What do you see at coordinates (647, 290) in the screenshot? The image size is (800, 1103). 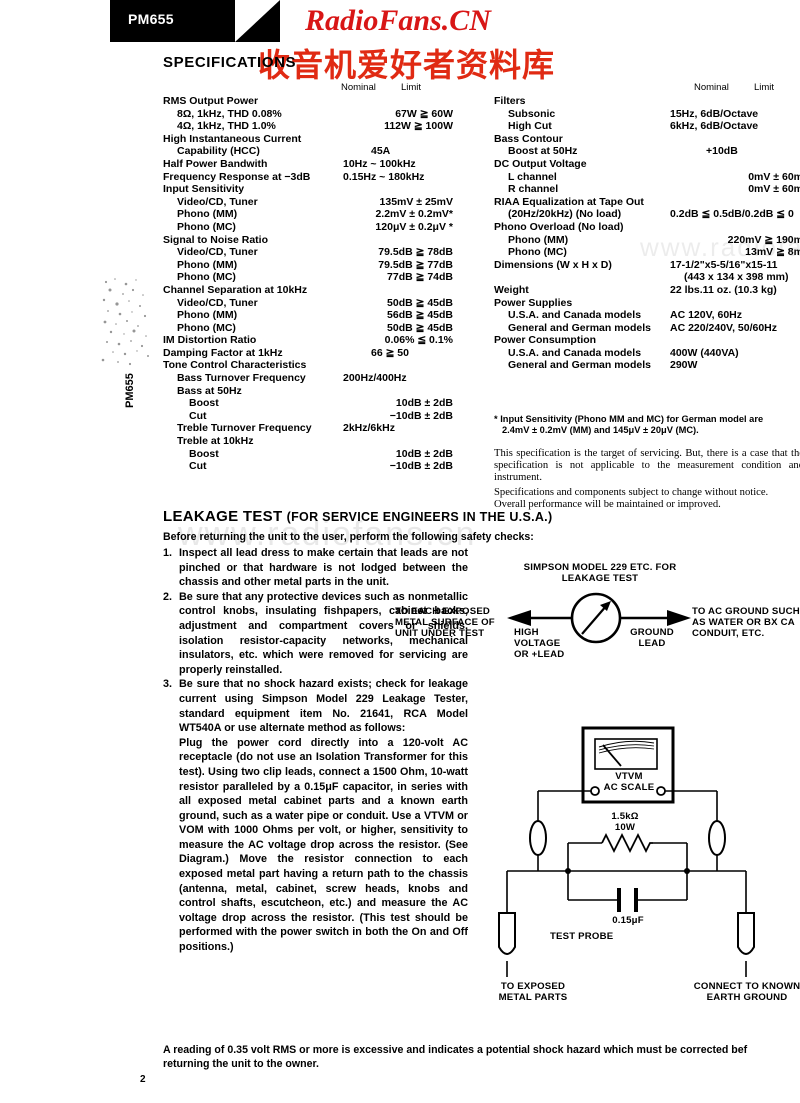 I see `spec-row: Weight 22 lbs.11 oz. (10.3 kg)` at bounding box center [647, 290].